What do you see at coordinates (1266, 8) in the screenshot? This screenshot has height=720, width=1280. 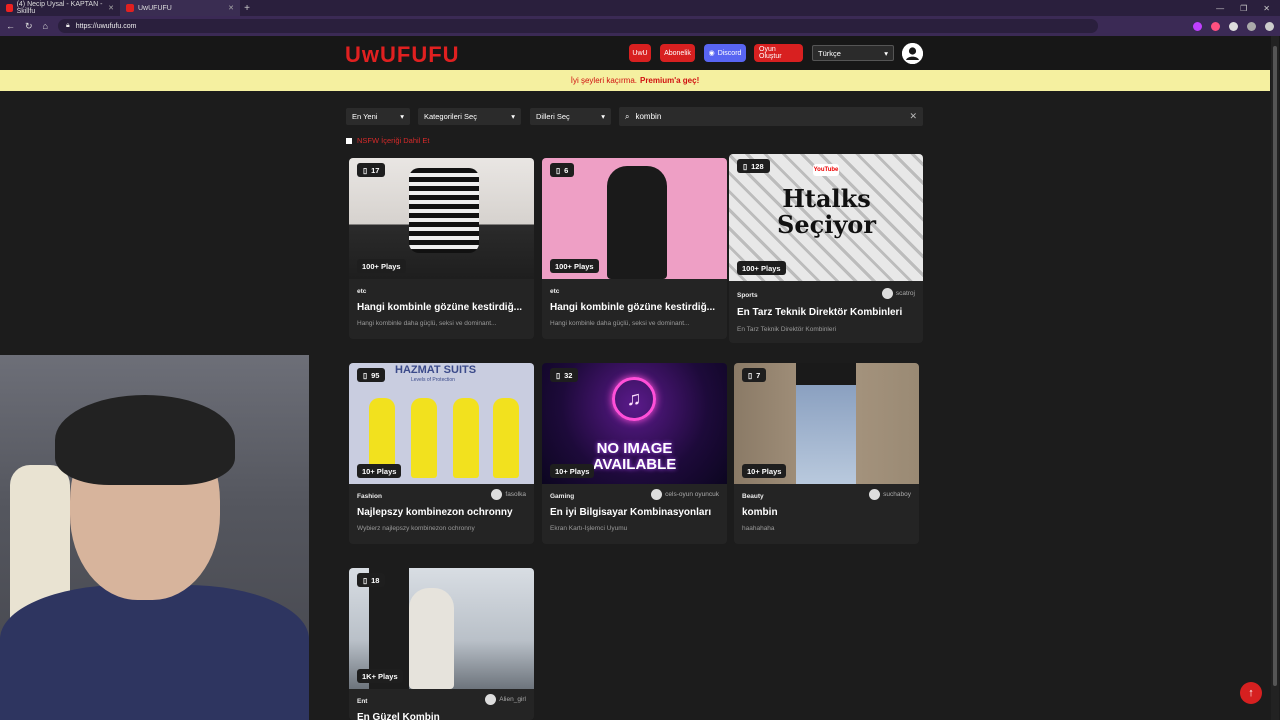 I see `close-window-icon: ✕` at bounding box center [1266, 8].